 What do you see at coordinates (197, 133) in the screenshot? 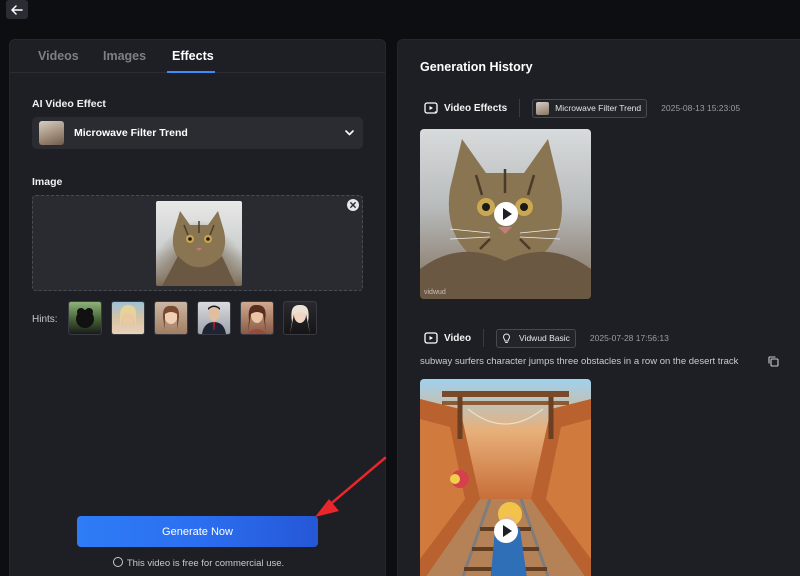
I see `effect-select: Microwave Filter Trend` at bounding box center [197, 133].